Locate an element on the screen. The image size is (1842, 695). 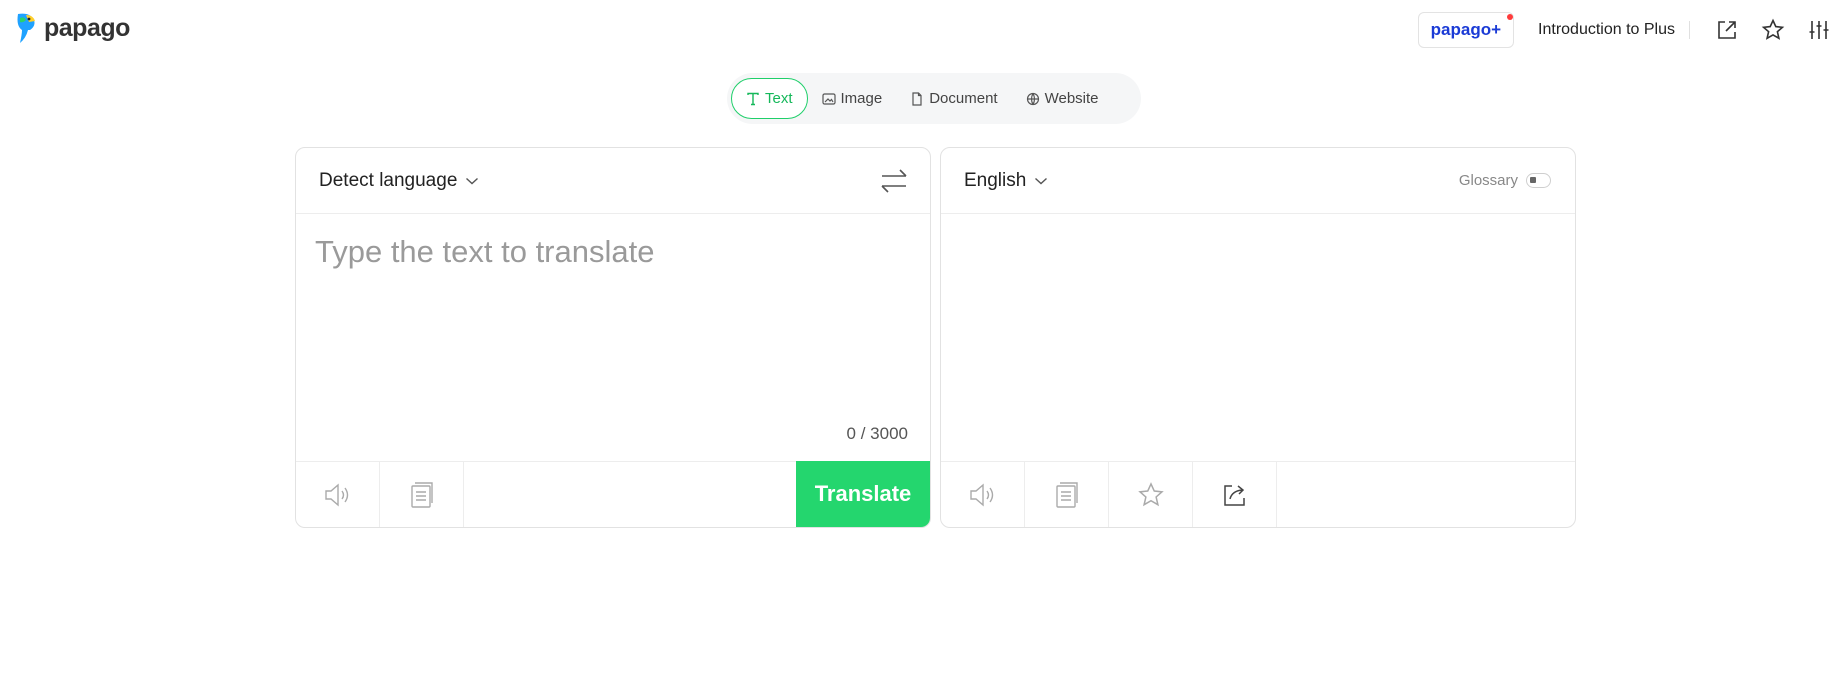
target-panel-header: English Glossary is located at coordinates (1258, 181).